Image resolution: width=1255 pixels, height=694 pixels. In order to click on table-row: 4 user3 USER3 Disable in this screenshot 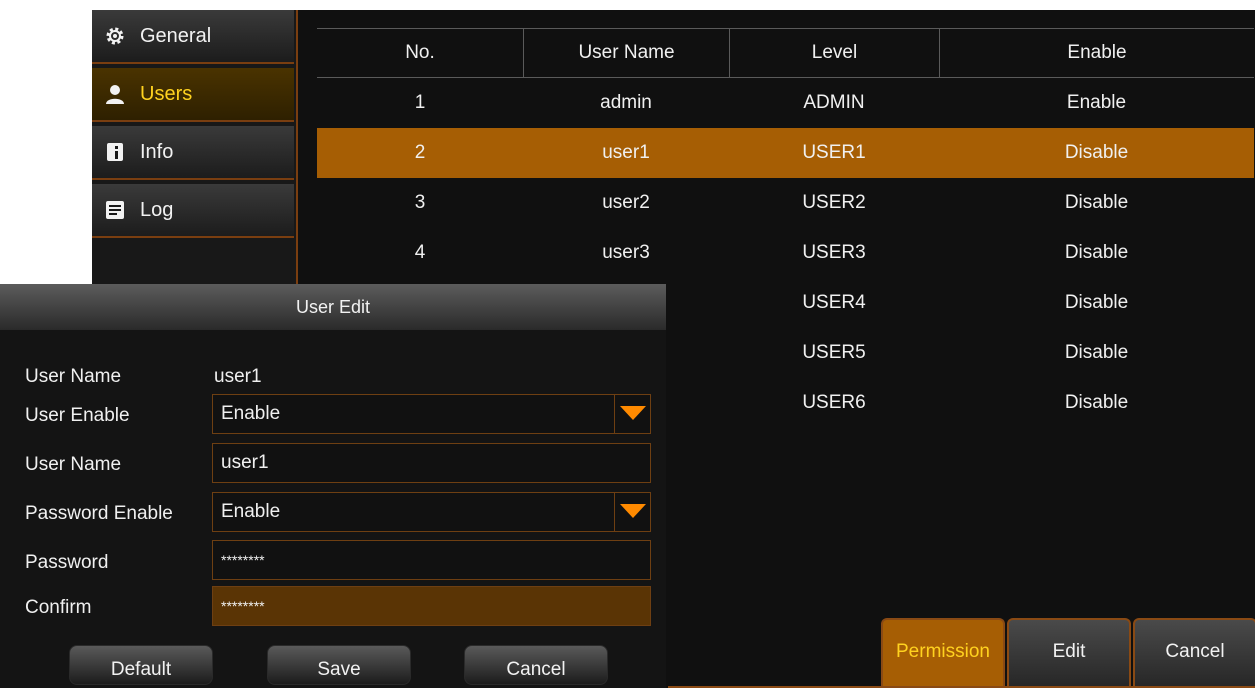, I will do `click(785, 253)`.